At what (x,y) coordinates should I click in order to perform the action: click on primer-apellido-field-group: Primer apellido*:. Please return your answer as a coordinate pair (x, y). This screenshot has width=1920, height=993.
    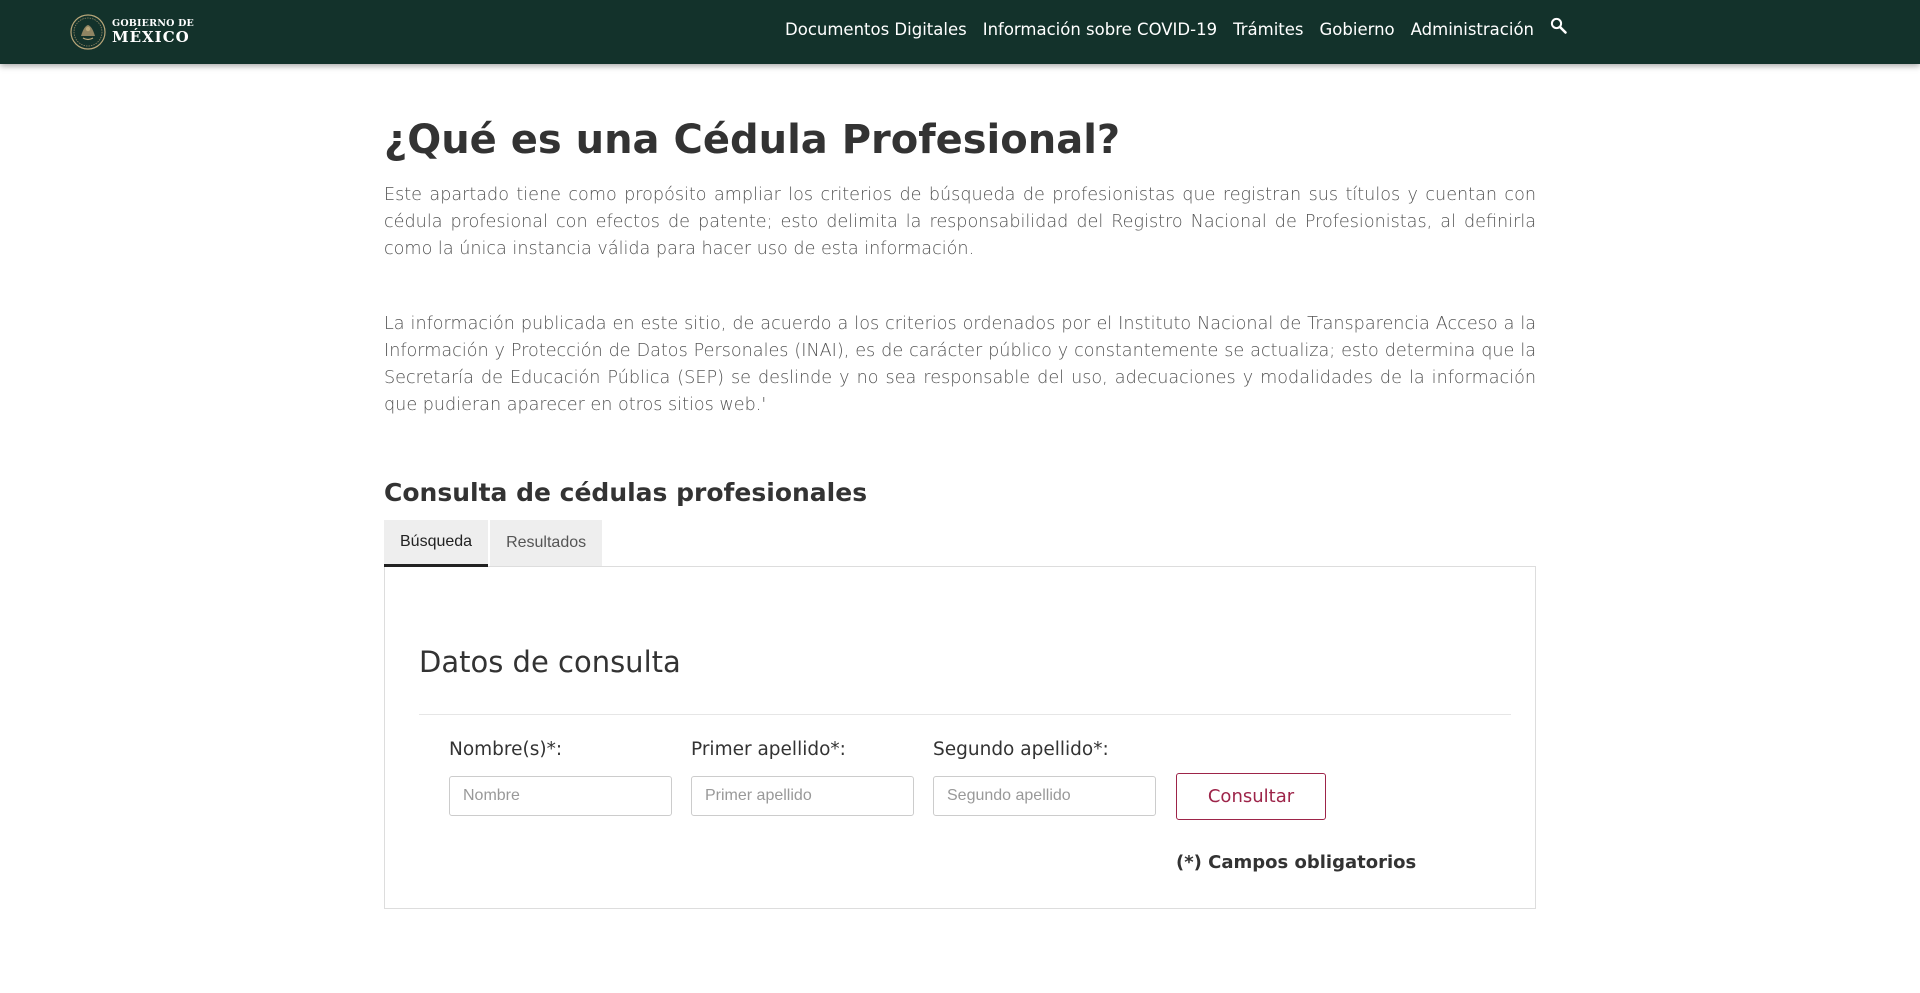
    Looking at the image, I should click on (802, 777).